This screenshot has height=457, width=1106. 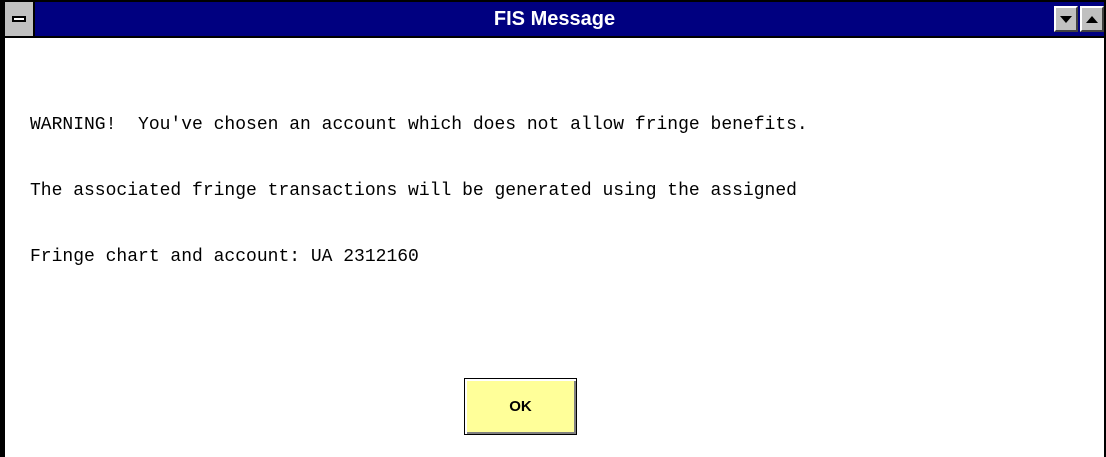 What do you see at coordinates (554, 37) in the screenshot?
I see `title-bar-divider` at bounding box center [554, 37].